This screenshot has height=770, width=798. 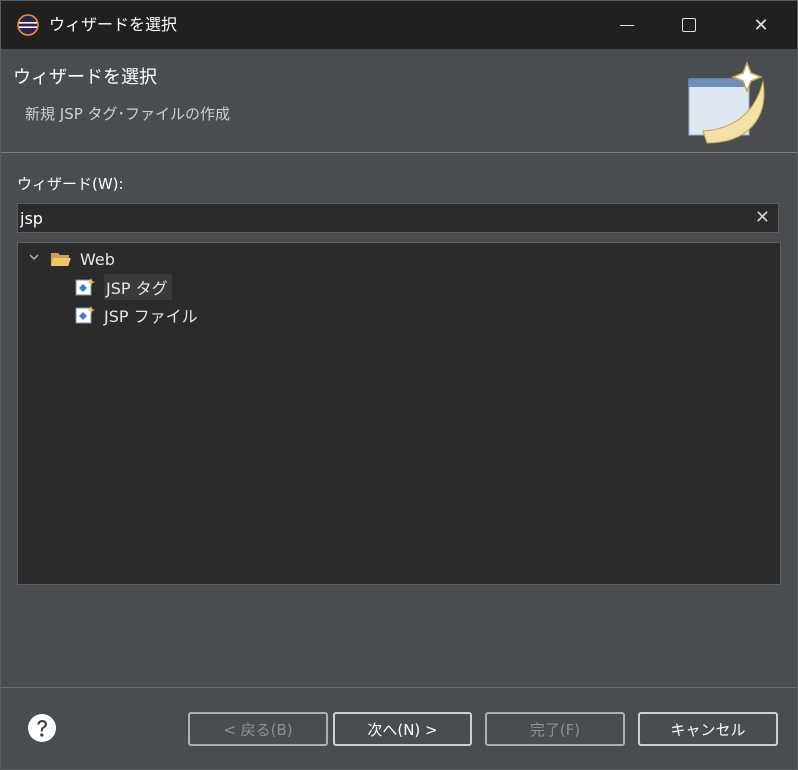 I want to click on eclipse-icon, so click(x=28, y=25).